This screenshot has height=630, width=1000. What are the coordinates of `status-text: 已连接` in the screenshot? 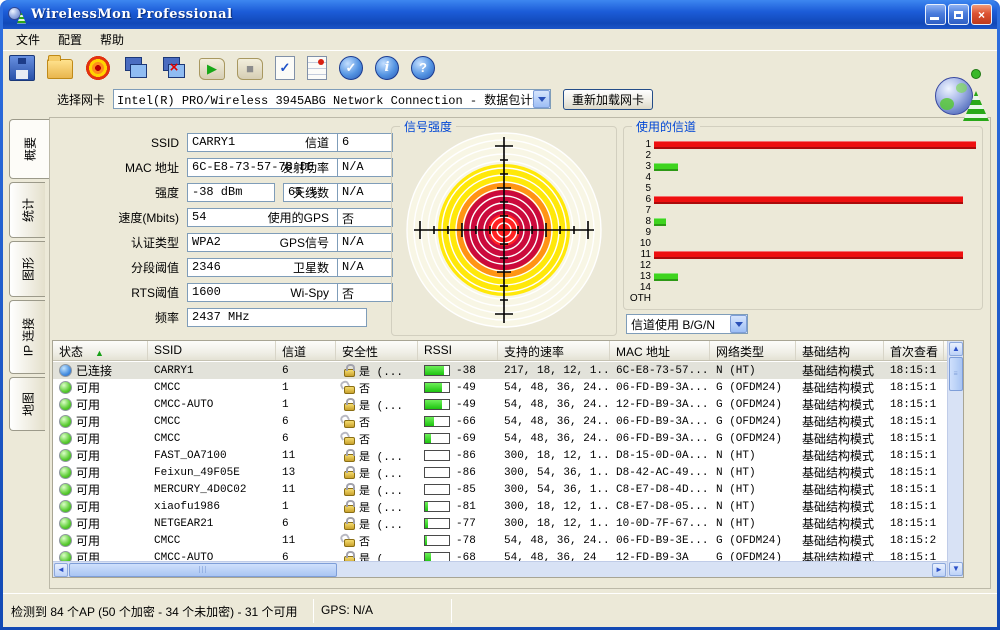 It's located at (94, 371).